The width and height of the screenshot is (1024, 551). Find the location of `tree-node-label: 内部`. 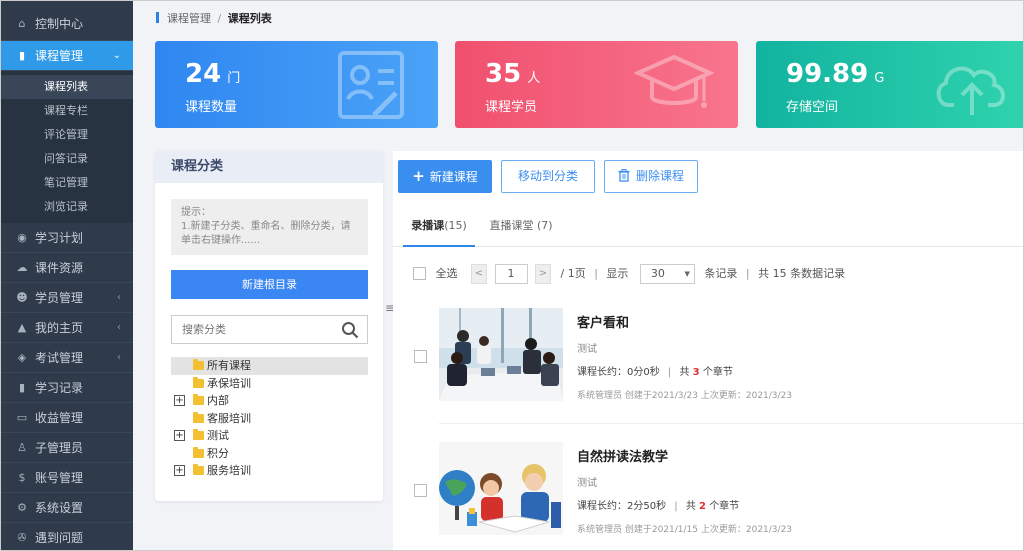

tree-node-label: 内部 is located at coordinates (218, 400).